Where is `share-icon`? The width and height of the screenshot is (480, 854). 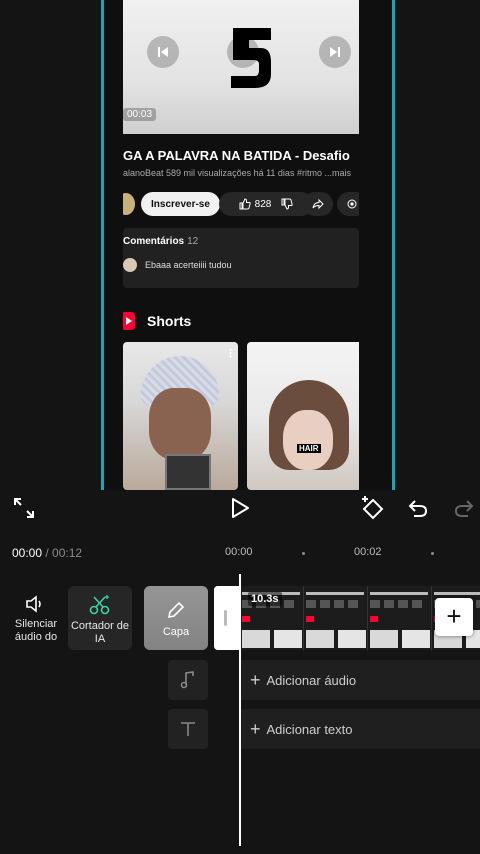 share-icon is located at coordinates (318, 204).